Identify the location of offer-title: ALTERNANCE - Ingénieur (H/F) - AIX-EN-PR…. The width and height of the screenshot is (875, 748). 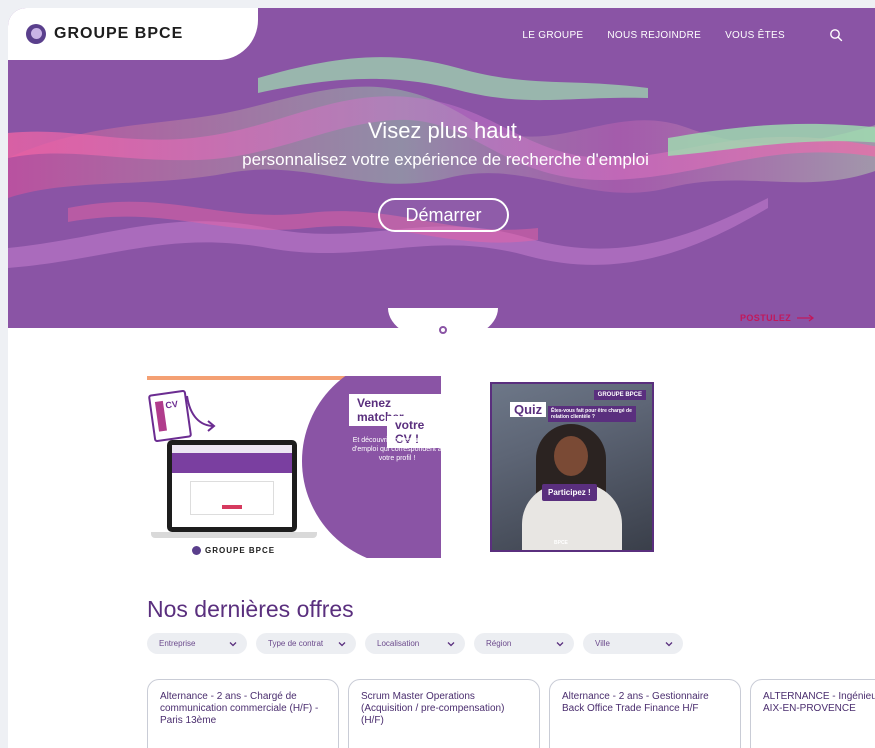
(819, 702).